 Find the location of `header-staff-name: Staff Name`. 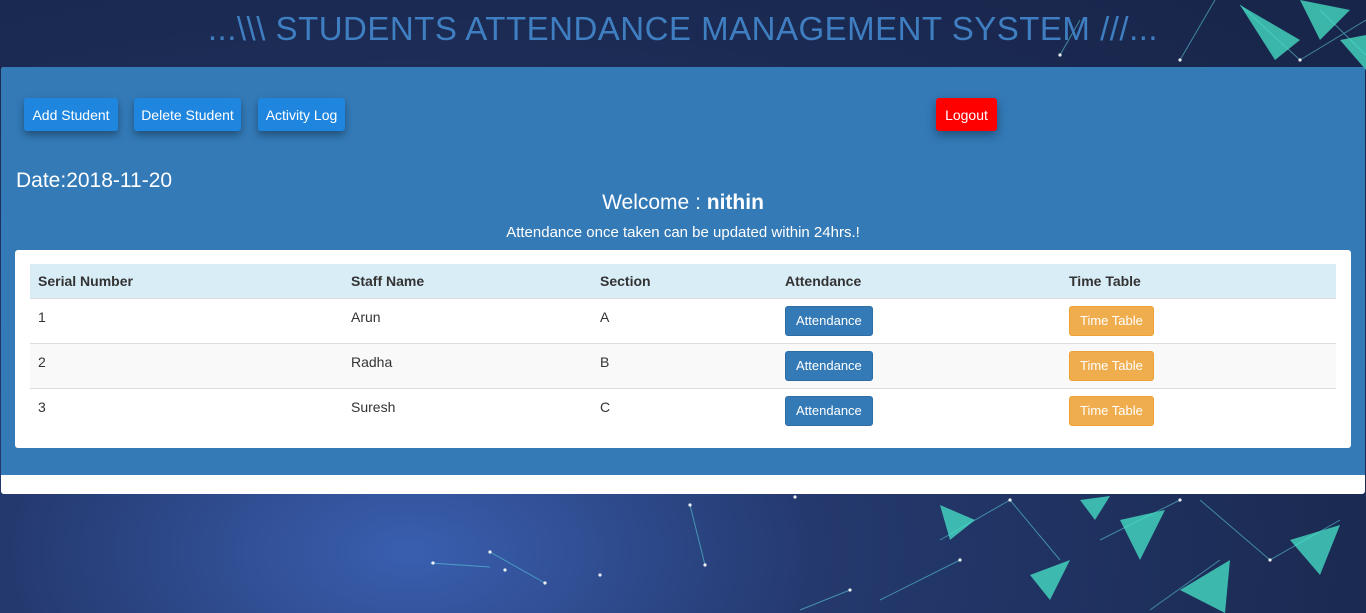

header-staff-name: Staff Name is located at coordinates (388, 280).